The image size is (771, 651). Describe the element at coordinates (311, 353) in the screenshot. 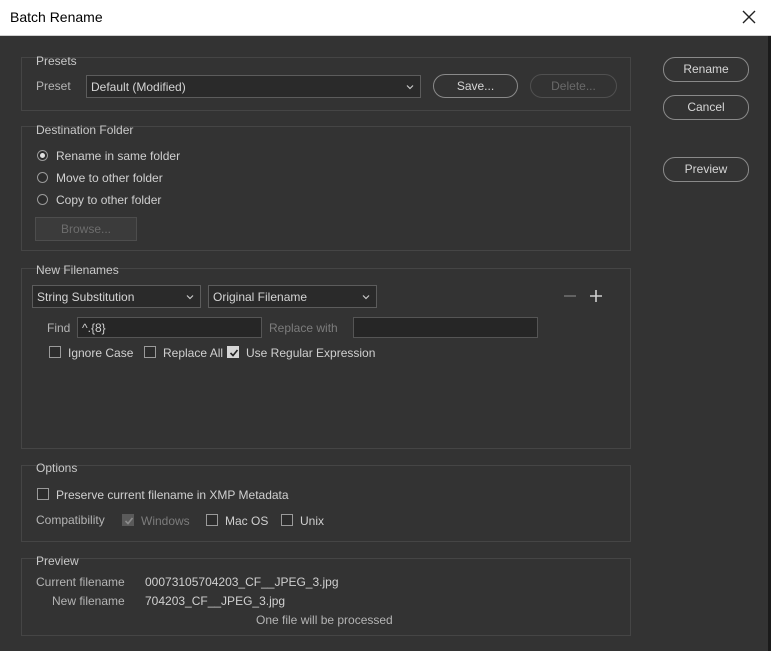

I see `use-regex-label: Use Regular Expression` at that location.